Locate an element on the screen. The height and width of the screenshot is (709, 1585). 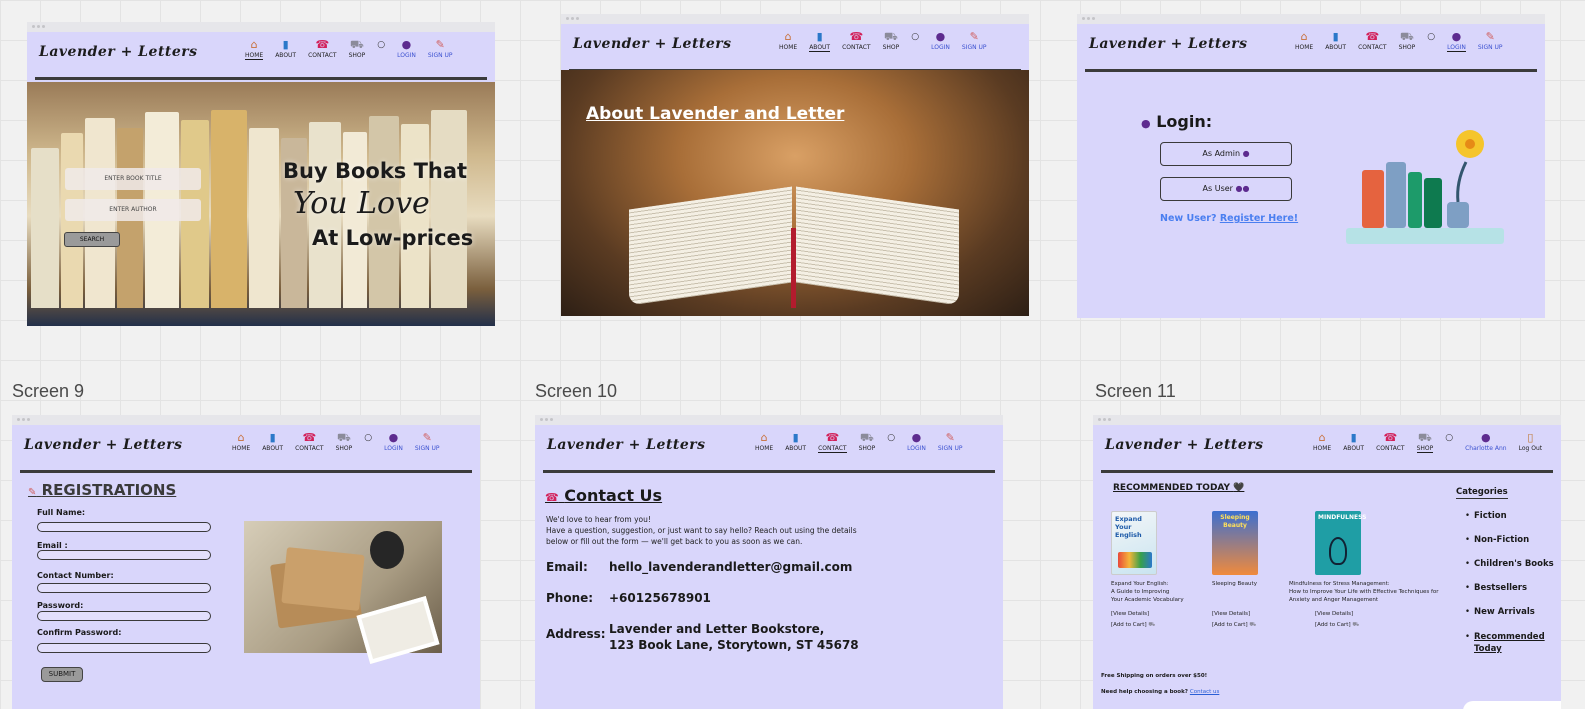
contact-number-input is located at coordinates (124, 588).